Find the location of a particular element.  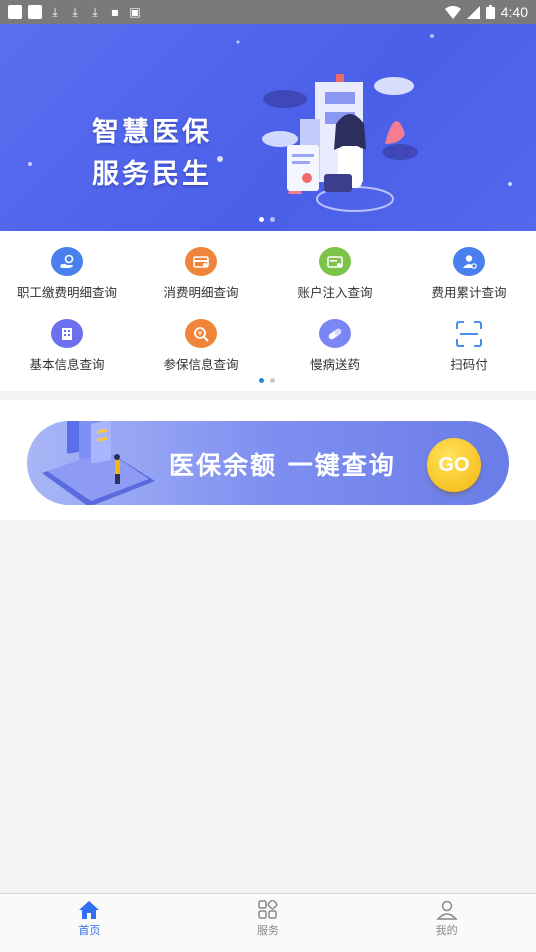

apps-grid-icon is located at coordinates (268, 909).